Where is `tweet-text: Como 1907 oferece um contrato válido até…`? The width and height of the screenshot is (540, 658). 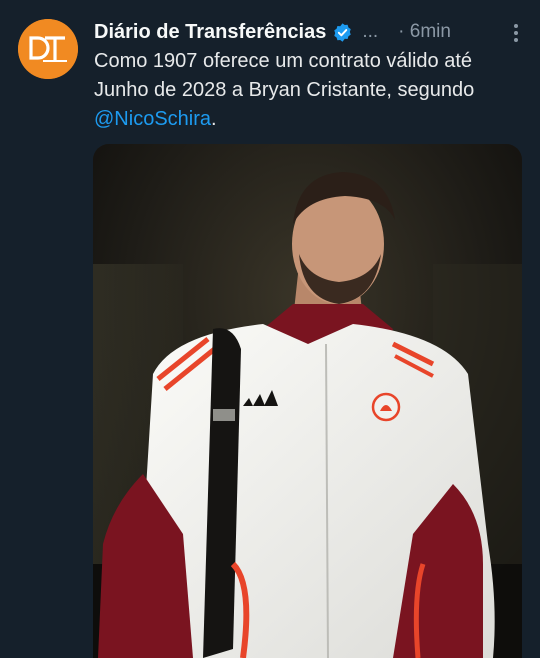 tweet-text: Como 1907 oferece um contrato válido até… is located at coordinates (309, 90).